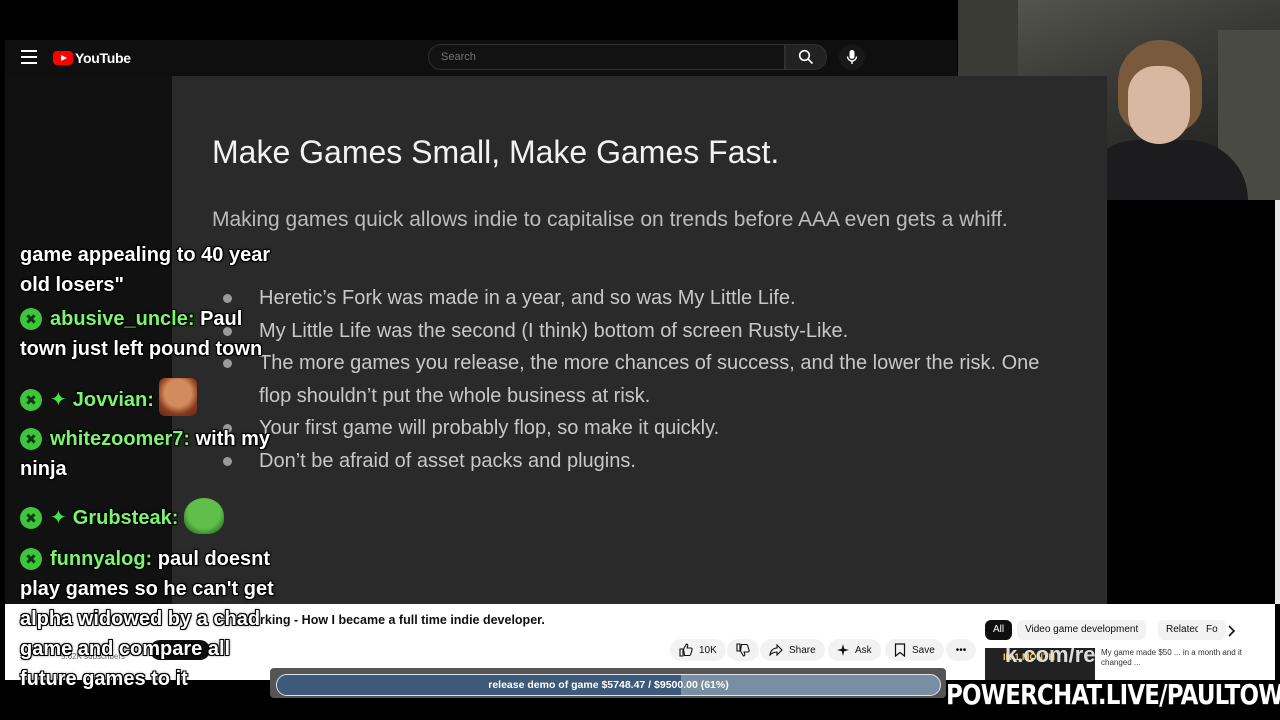 The width and height of the screenshot is (1280, 720). What do you see at coordinates (843, 650) in the screenshot?
I see `sparkle-icon` at bounding box center [843, 650].